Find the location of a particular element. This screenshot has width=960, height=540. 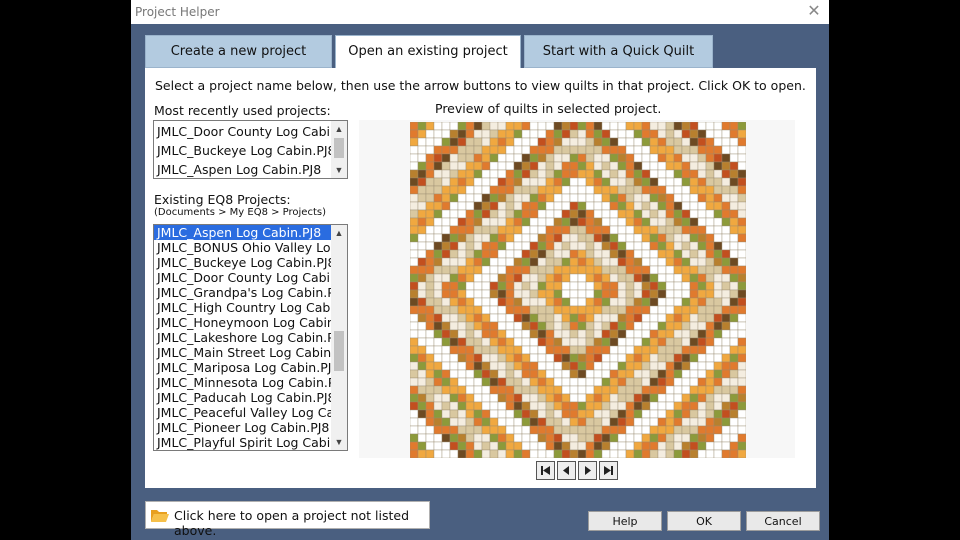

list-item: JMLC_Pioneer Log Cabin.PJ8 is located at coordinates (242, 427).